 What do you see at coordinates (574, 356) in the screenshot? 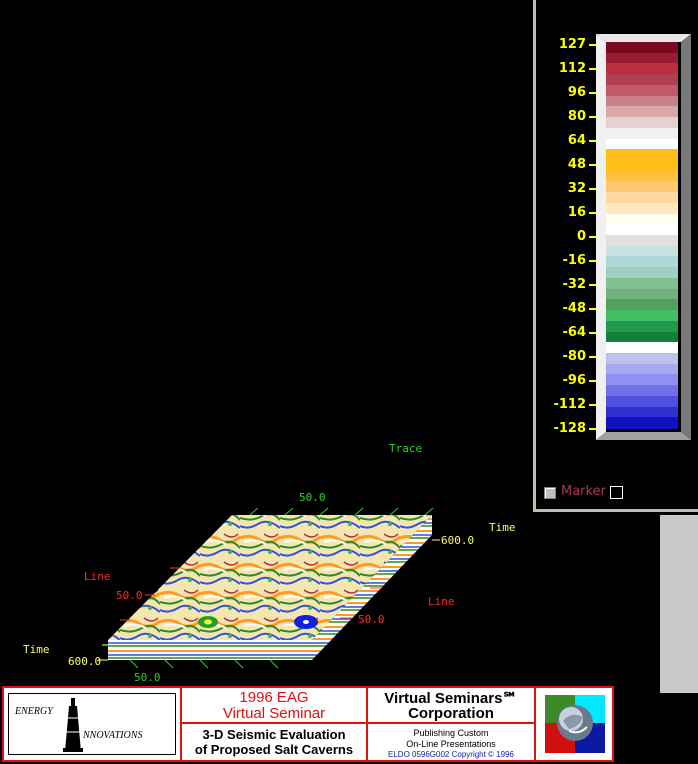
I see `colorbar-tick-label: -80` at bounding box center [574, 356].